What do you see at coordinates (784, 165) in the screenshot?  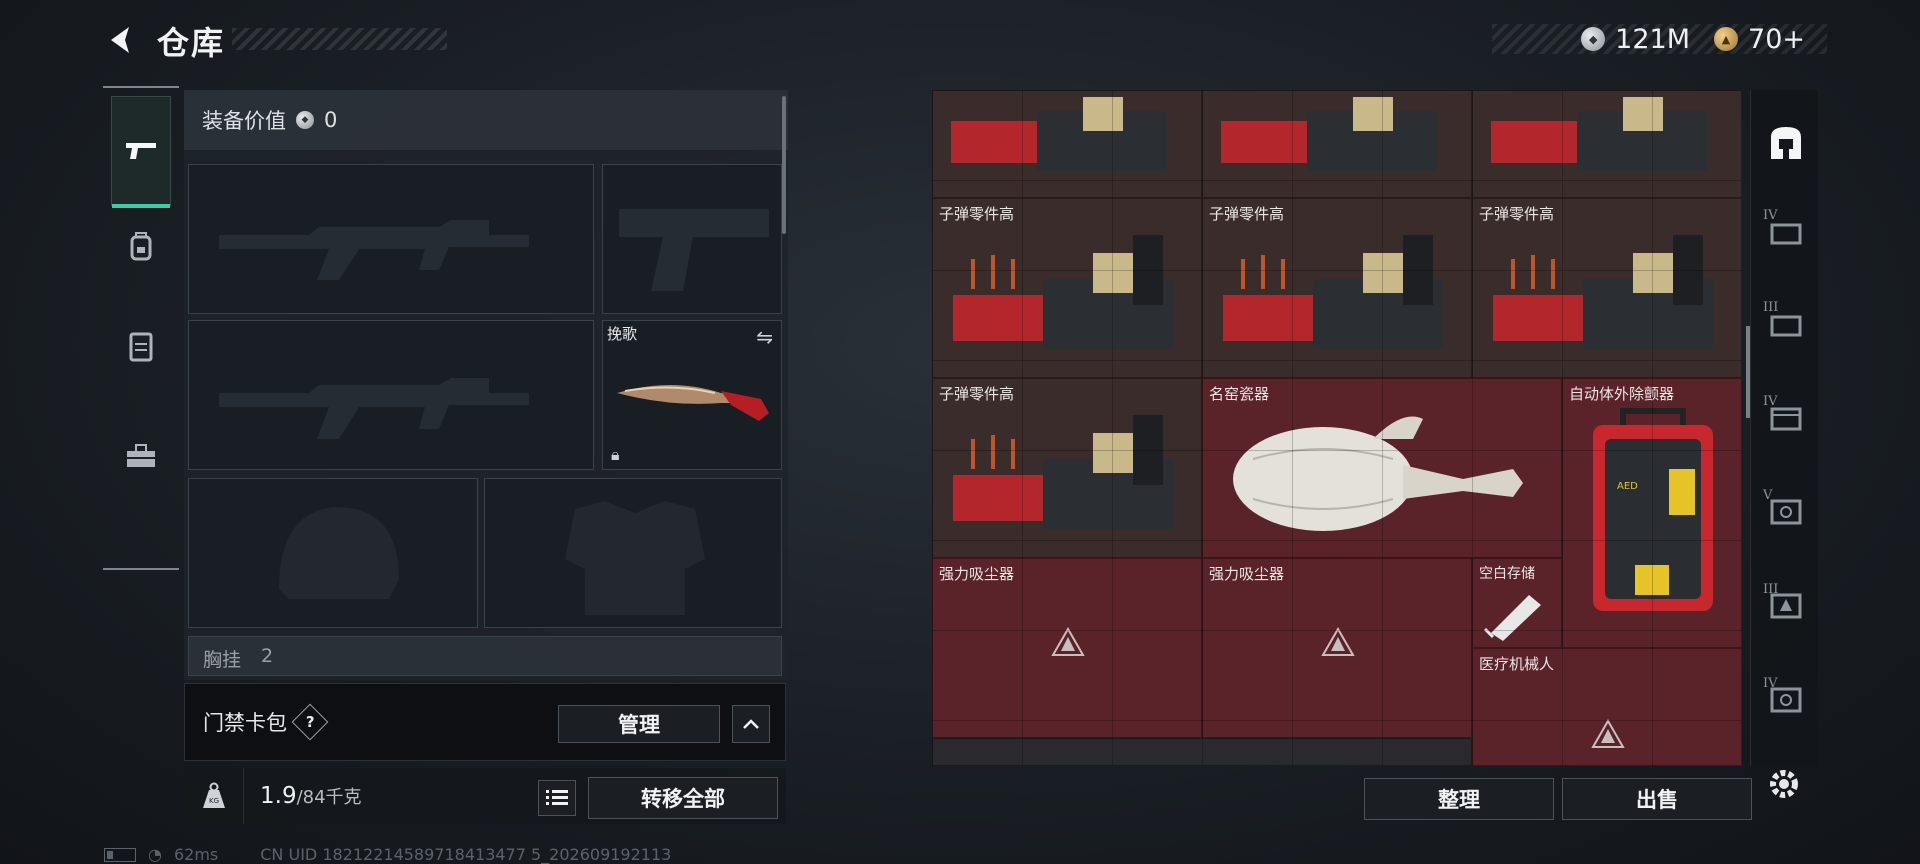 I see `equipment-scrollbar` at bounding box center [784, 165].